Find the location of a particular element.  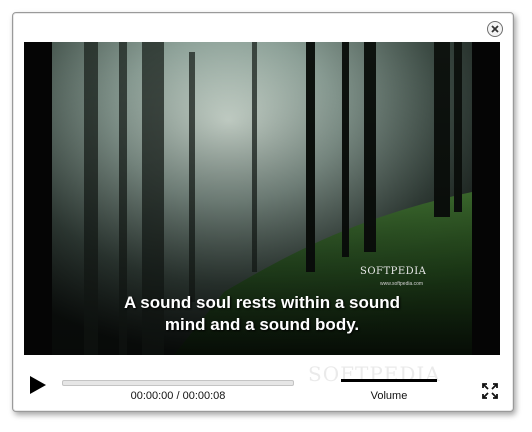

close-button is located at coordinates (495, 29).